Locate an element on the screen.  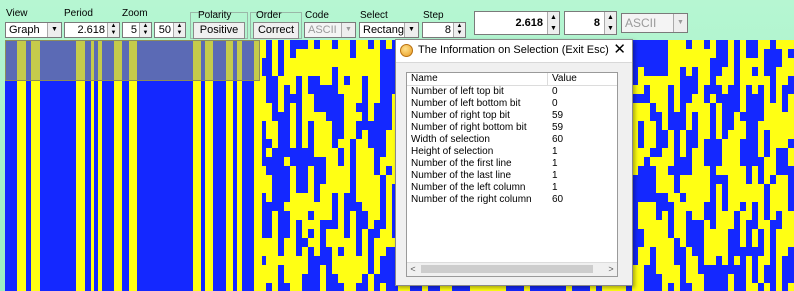
code-select: ASCII ▼ is located at coordinates (330, 30).